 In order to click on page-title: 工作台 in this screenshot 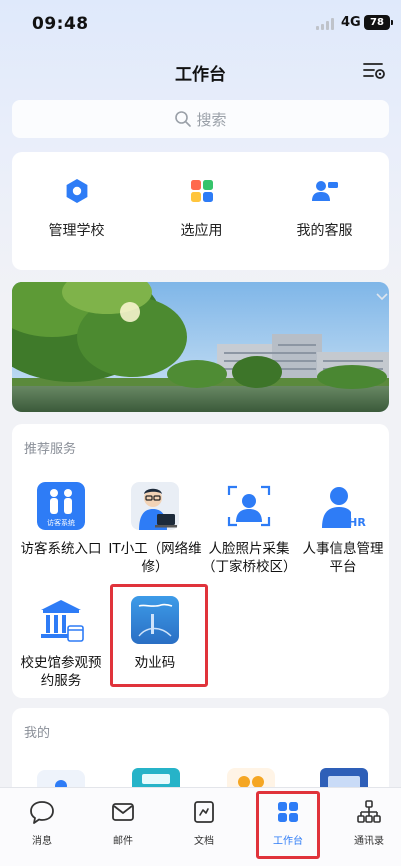, I will do `click(200, 75)`.